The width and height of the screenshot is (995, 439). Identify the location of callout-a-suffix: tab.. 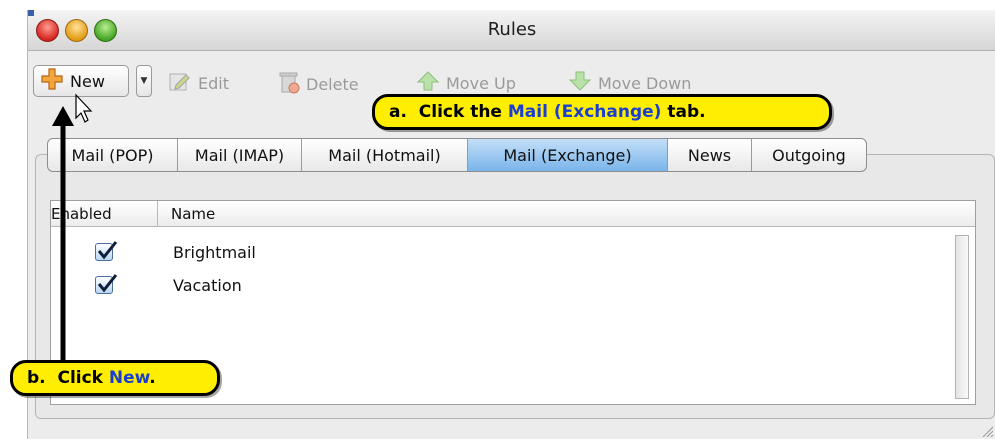
(683, 112).